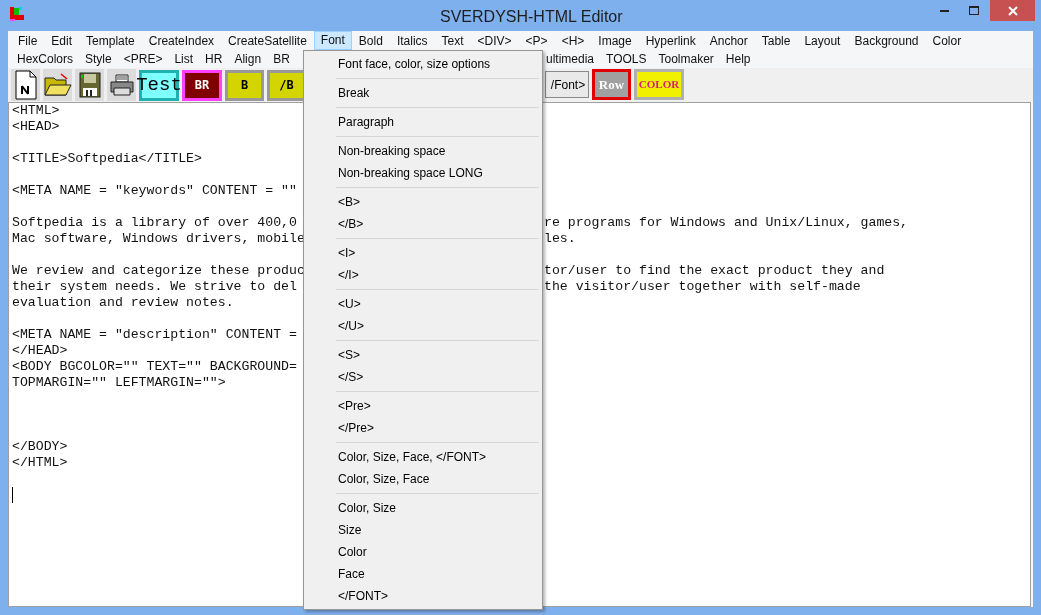 This screenshot has width=1041, height=615. Describe the element at coordinates (154, 287) in the screenshot. I see `code-line: their system needs. We strive to del` at that location.